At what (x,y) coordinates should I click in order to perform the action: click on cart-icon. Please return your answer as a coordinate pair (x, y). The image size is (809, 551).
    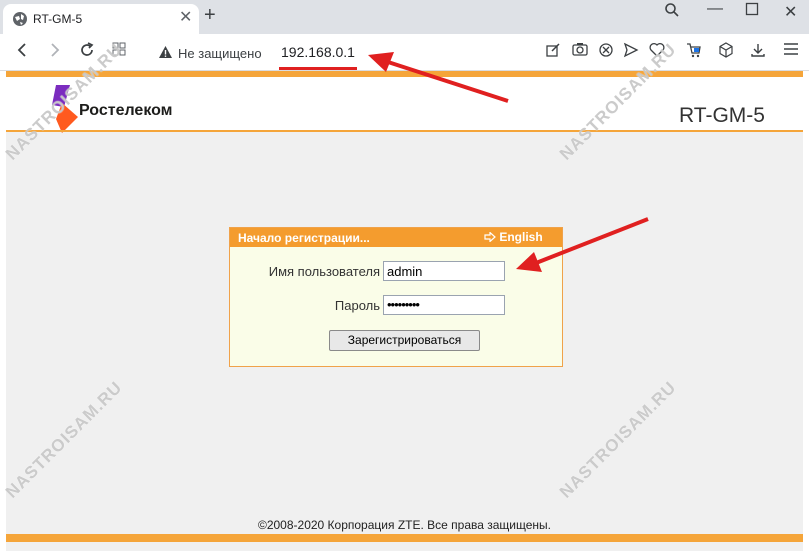
    Looking at the image, I should click on (694, 51).